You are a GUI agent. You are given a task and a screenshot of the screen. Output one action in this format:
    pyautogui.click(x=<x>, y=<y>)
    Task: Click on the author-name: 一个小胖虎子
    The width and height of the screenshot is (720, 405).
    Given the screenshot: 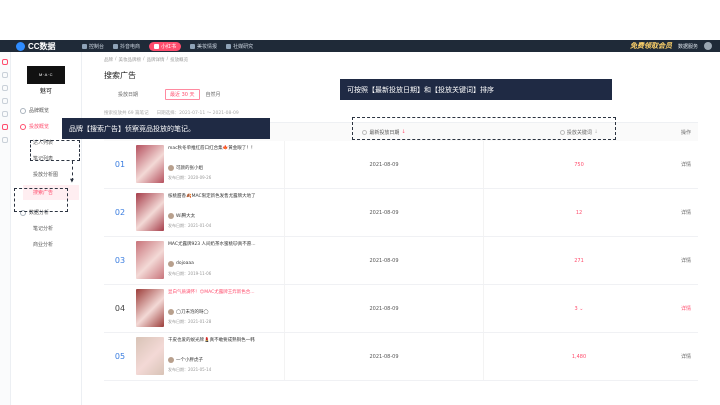 What is the action you would take?
    pyautogui.click(x=189, y=360)
    